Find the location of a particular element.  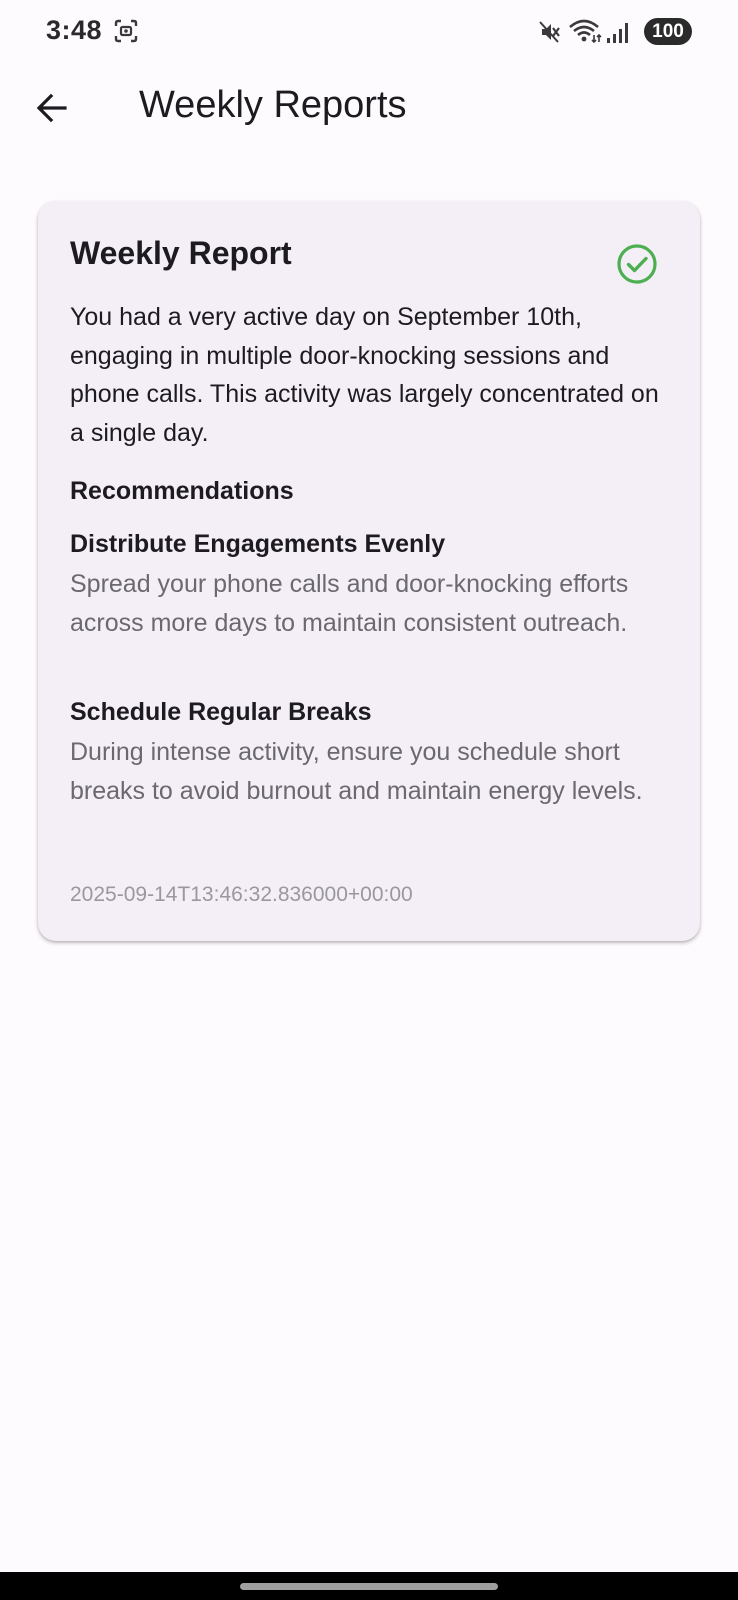

app-bar: Weekly Reports is located at coordinates (369, 108).